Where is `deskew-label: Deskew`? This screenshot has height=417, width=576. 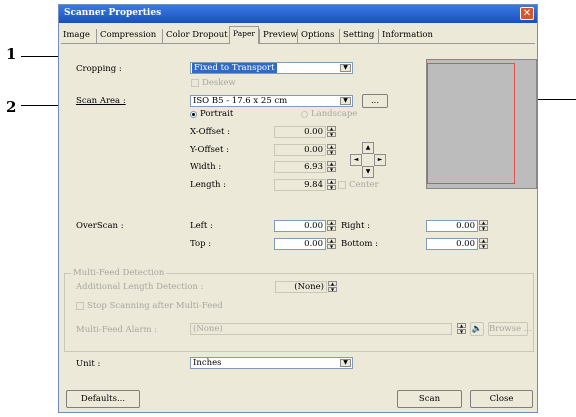 deskew-label: Deskew is located at coordinates (219, 83).